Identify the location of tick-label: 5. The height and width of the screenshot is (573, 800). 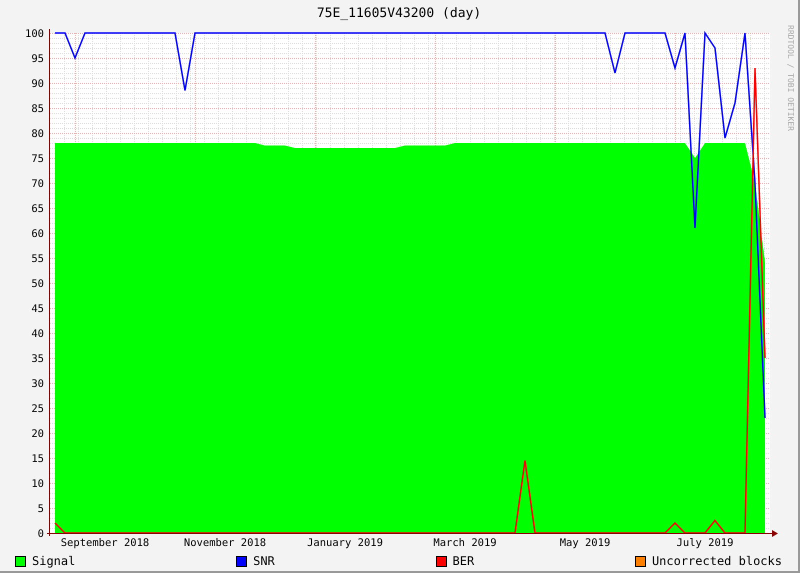
(41, 509).